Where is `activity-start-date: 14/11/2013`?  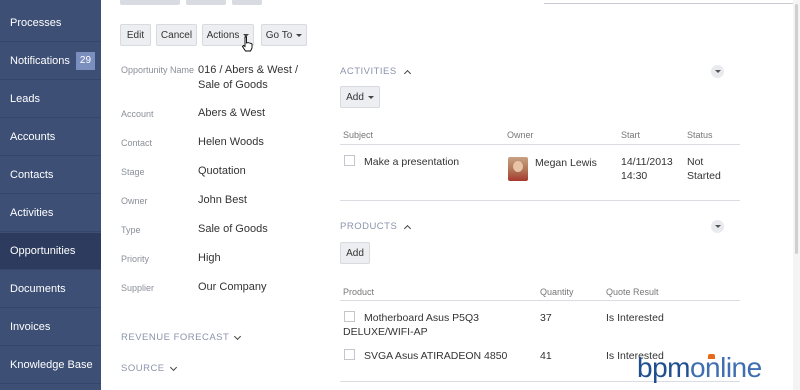 activity-start-date: 14/11/2013 is located at coordinates (647, 162).